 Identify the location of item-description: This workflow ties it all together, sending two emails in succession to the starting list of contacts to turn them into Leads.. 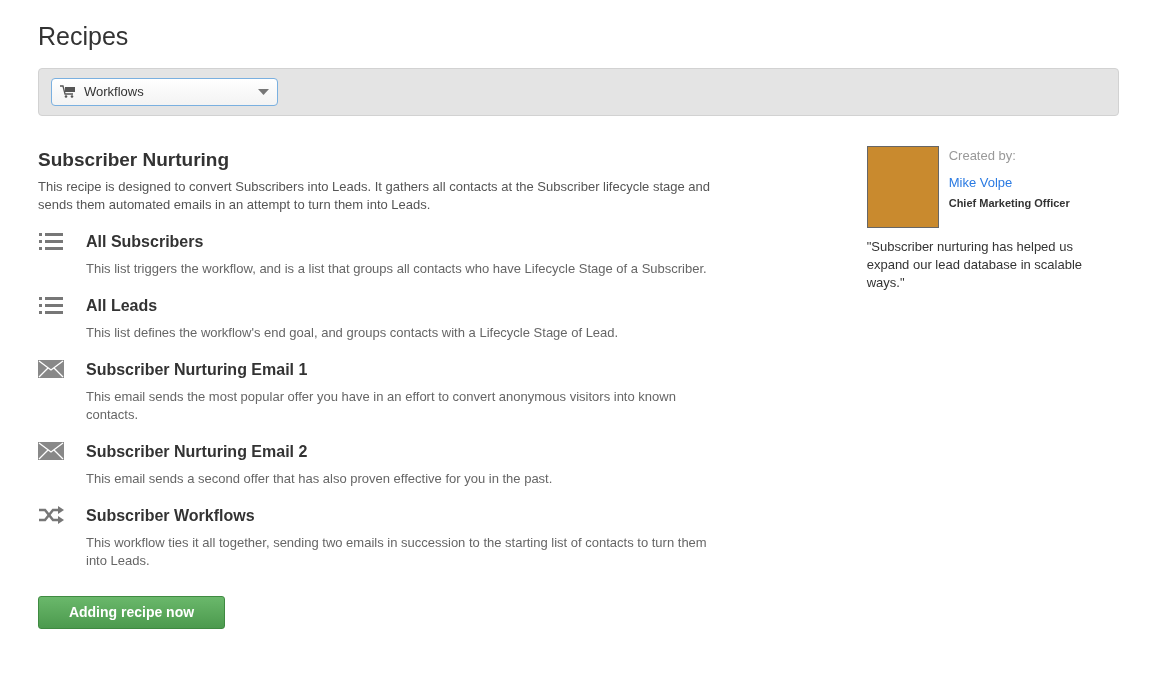
(397, 552).